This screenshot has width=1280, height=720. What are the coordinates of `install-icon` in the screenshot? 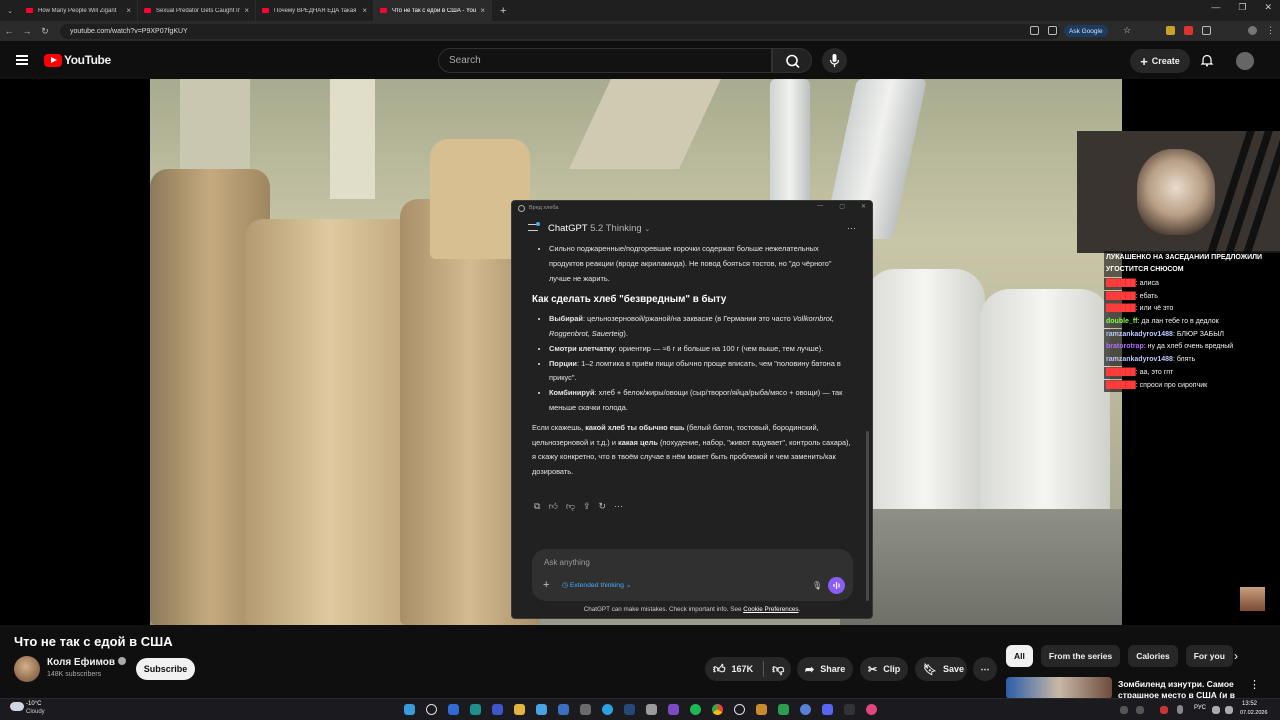 It's located at (1034, 30).